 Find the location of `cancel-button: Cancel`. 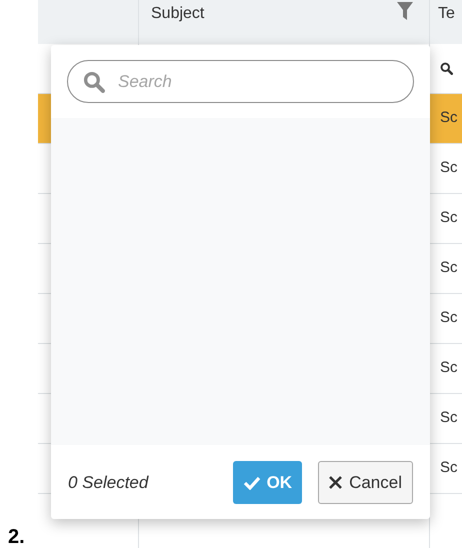

cancel-button: Cancel is located at coordinates (365, 482).